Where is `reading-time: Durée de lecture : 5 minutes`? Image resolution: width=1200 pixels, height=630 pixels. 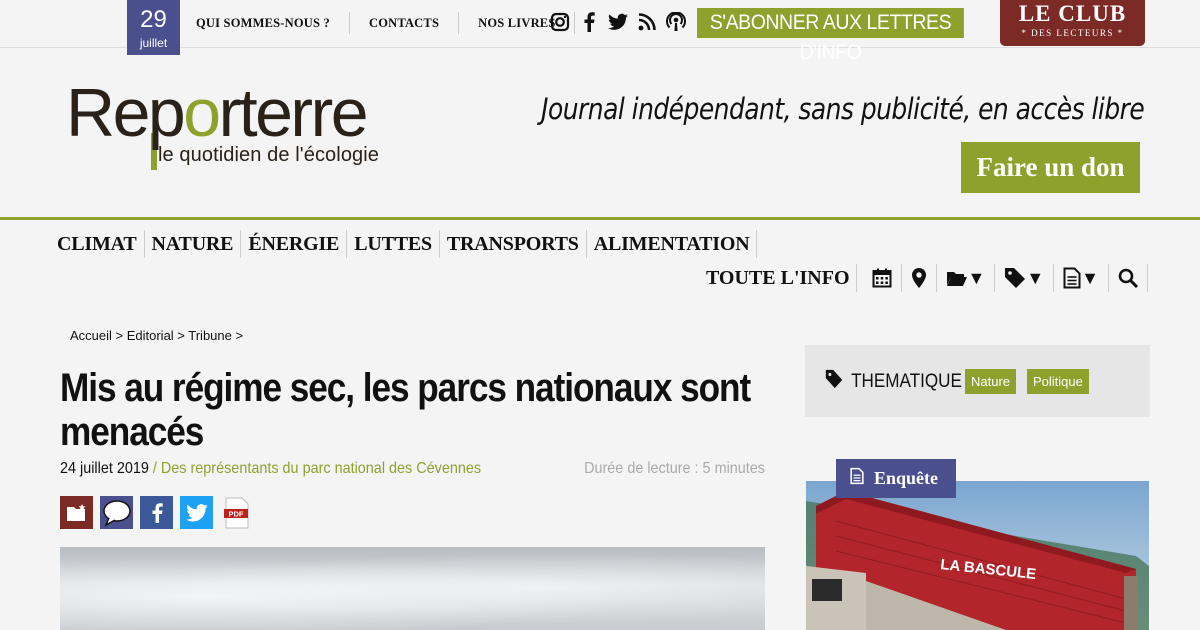 reading-time: Durée de lecture : 5 minutes is located at coordinates (674, 468).